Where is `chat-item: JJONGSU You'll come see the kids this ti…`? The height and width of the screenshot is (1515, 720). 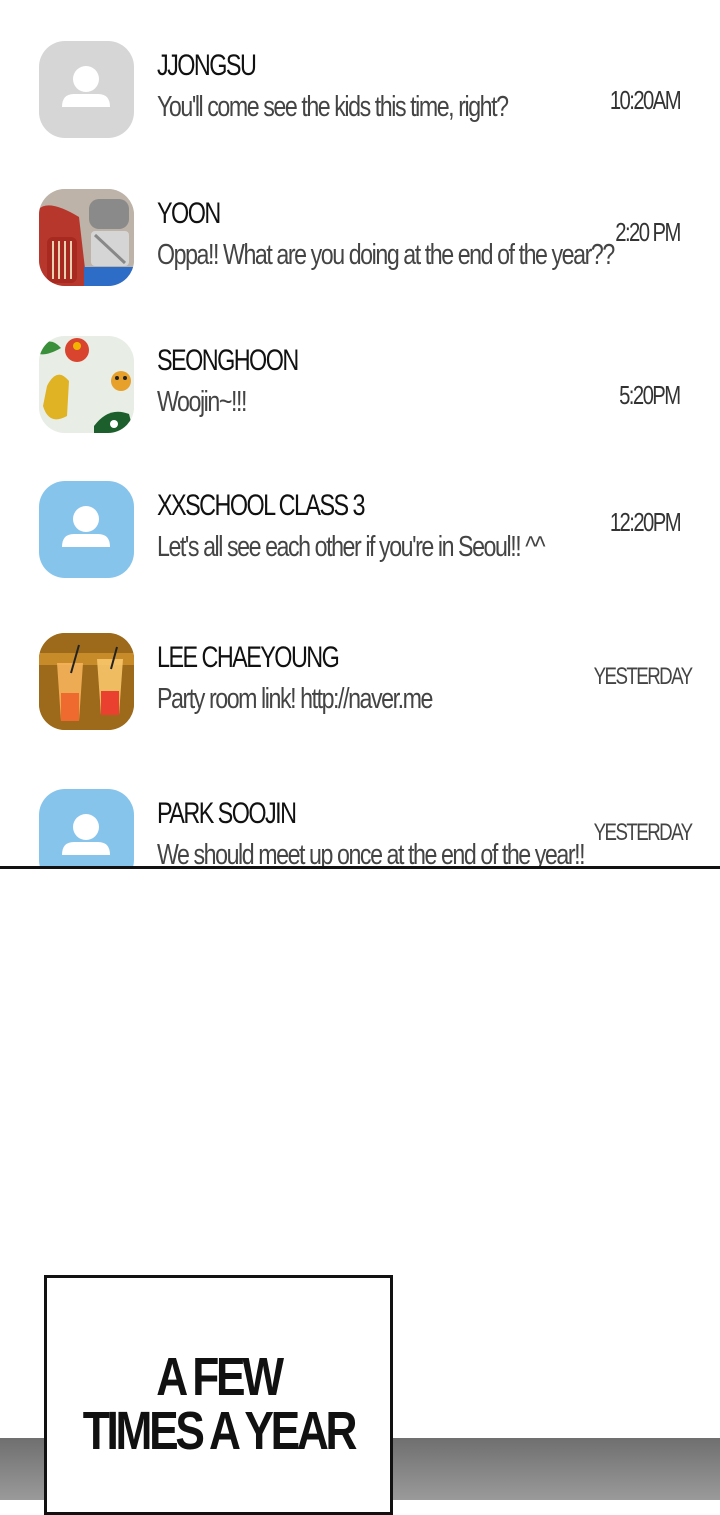 chat-item: JJONGSU You'll come see the kids this ti… is located at coordinates (360, 96).